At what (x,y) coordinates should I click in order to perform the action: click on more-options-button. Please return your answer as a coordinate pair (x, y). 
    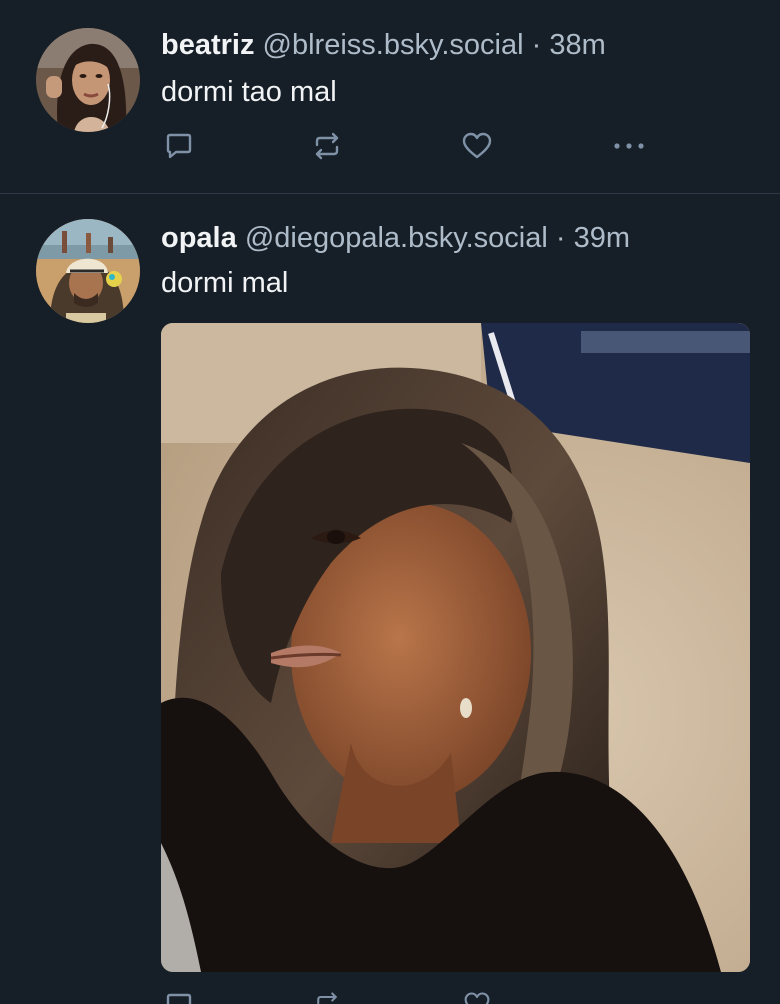
    Looking at the image, I should click on (629, 146).